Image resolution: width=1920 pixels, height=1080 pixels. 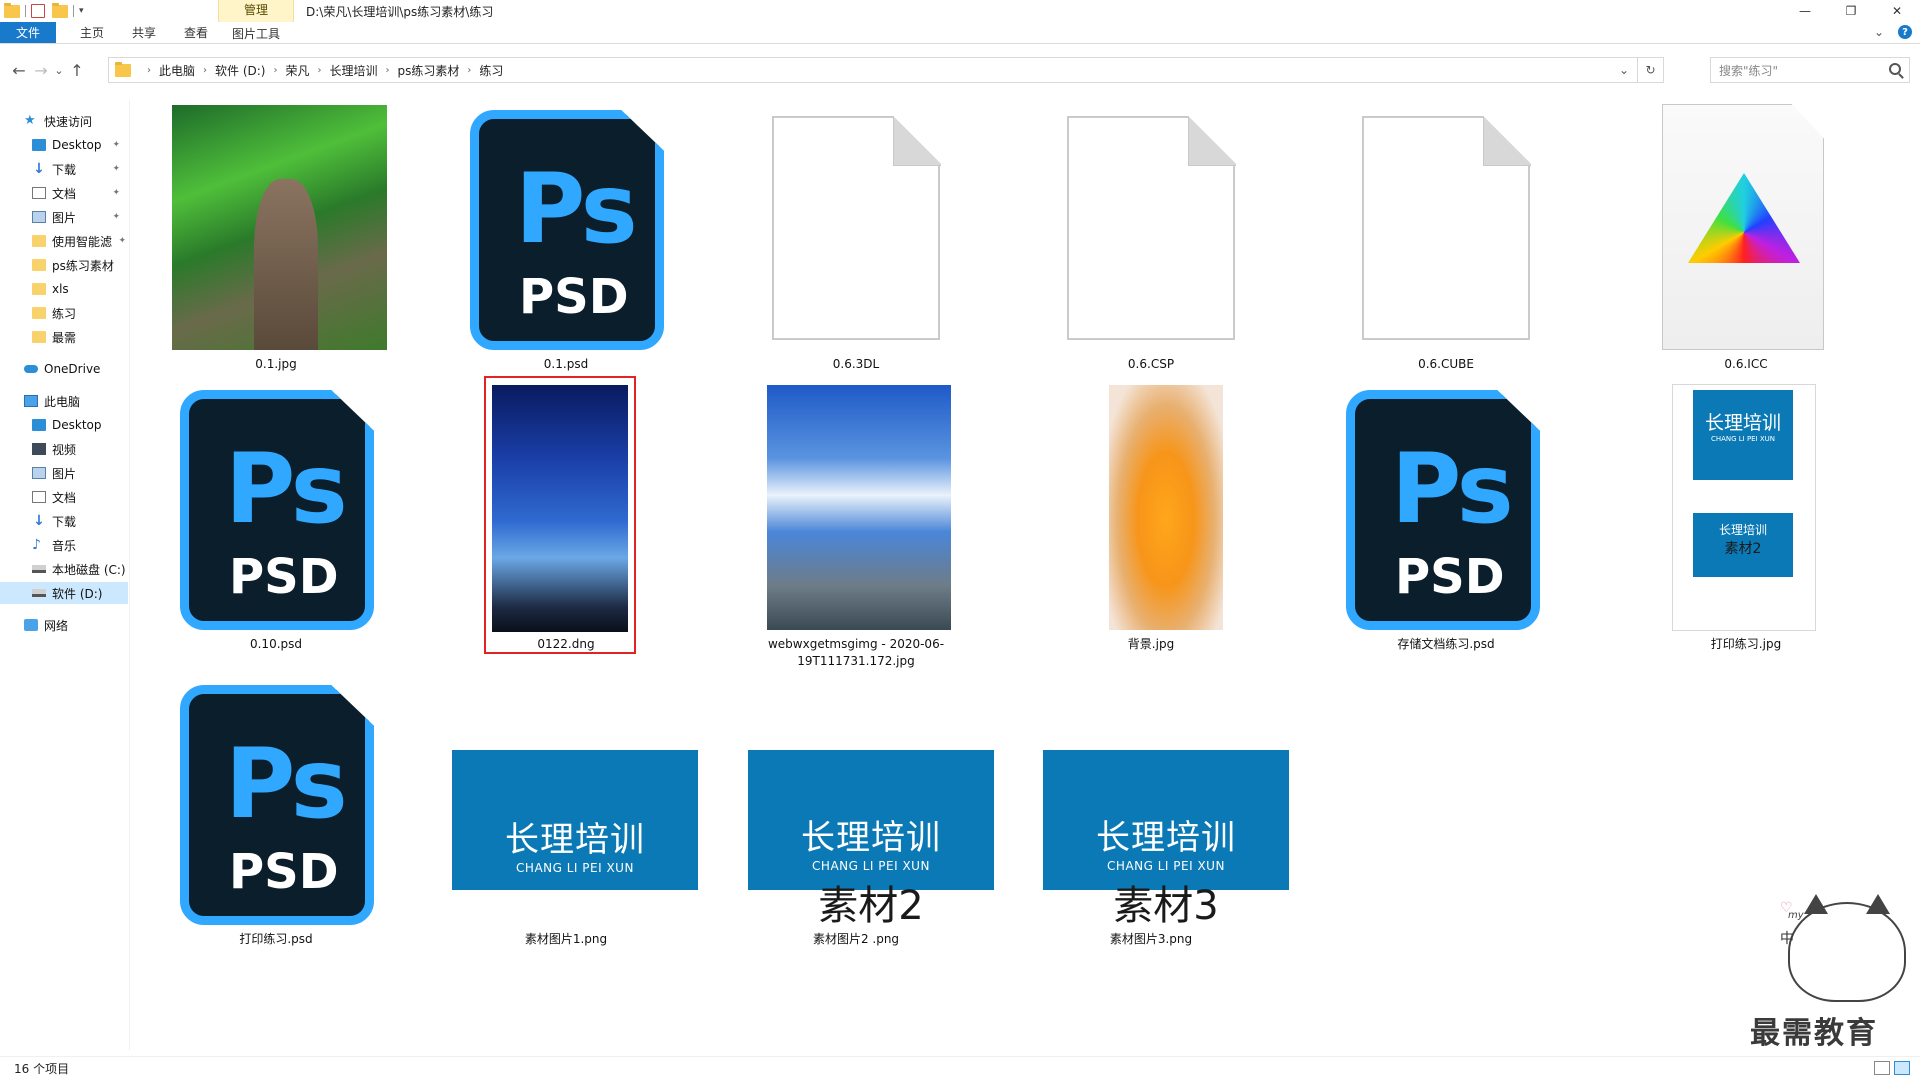 What do you see at coordinates (28, 32) in the screenshot?
I see `tab-file: 文件` at bounding box center [28, 32].